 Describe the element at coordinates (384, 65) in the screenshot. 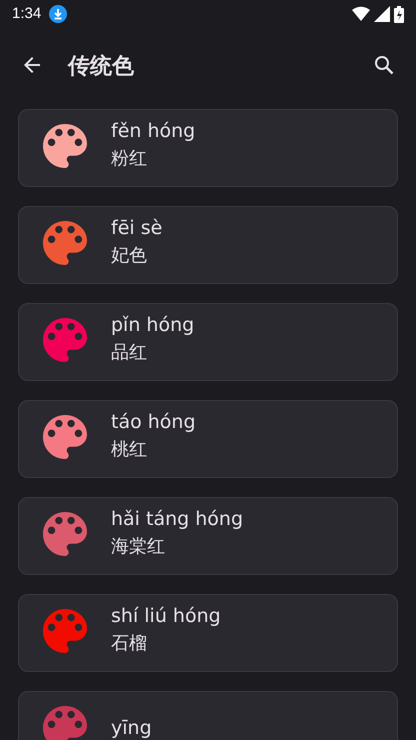

I see `search-icon` at that location.